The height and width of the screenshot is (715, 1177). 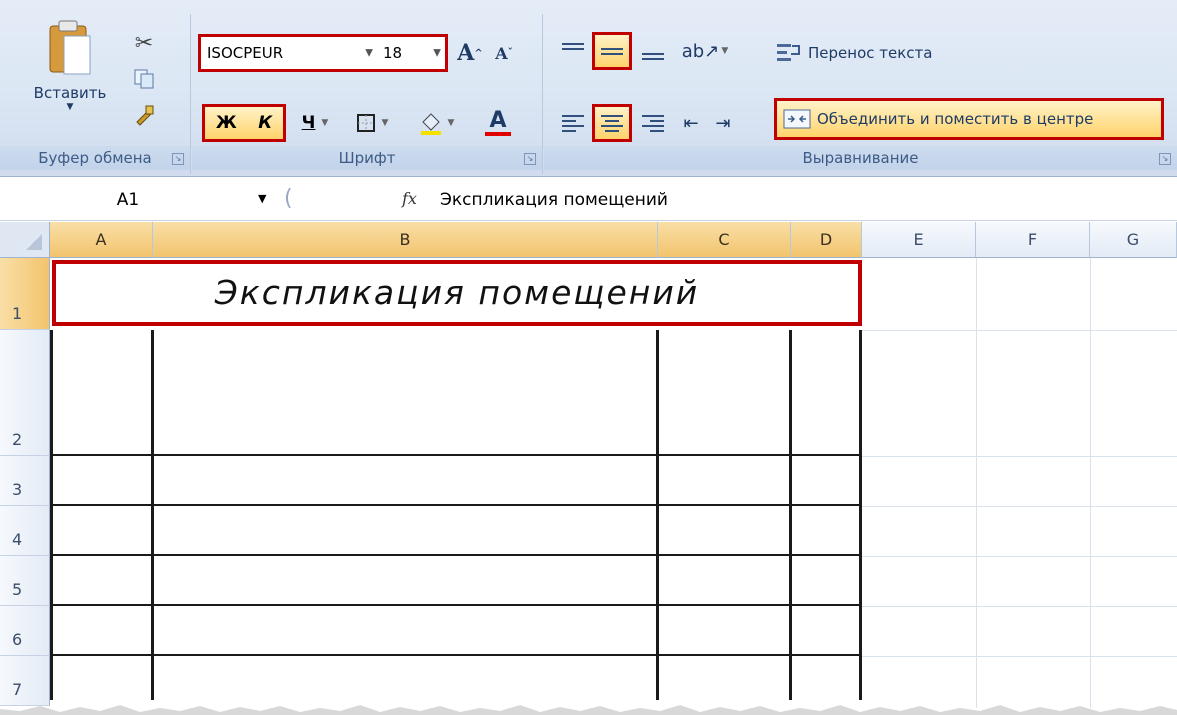 I want to click on align-left-icon, so click(x=573, y=123).